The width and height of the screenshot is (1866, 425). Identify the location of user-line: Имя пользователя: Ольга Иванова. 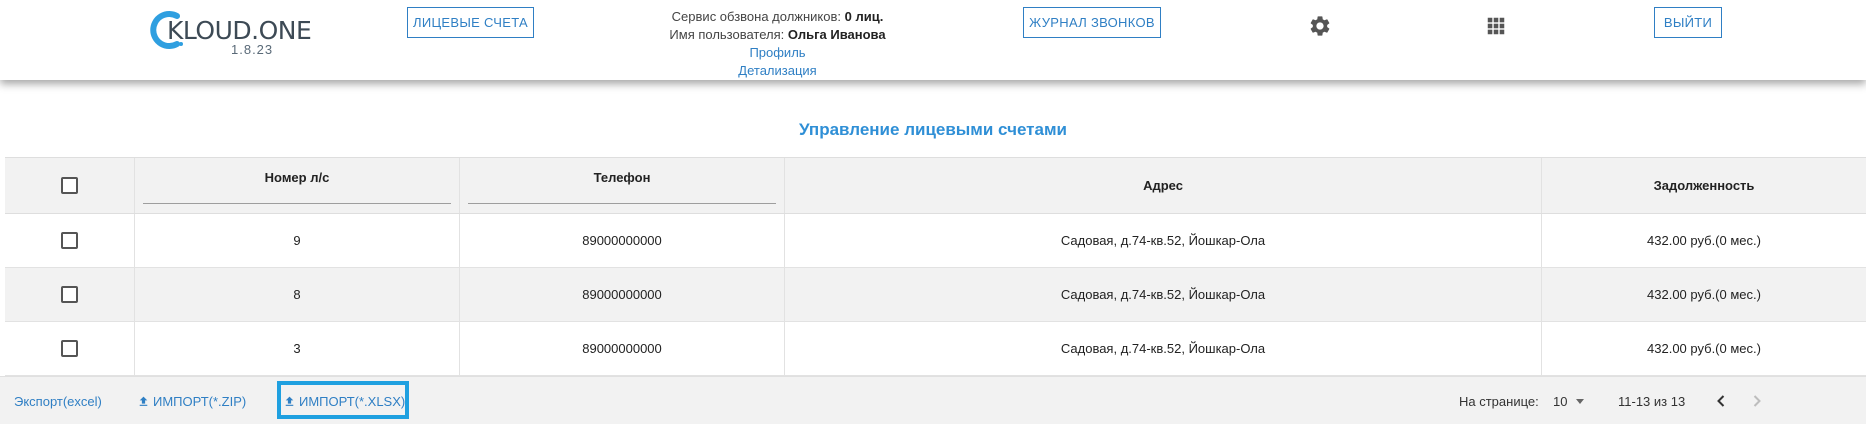
(777, 35).